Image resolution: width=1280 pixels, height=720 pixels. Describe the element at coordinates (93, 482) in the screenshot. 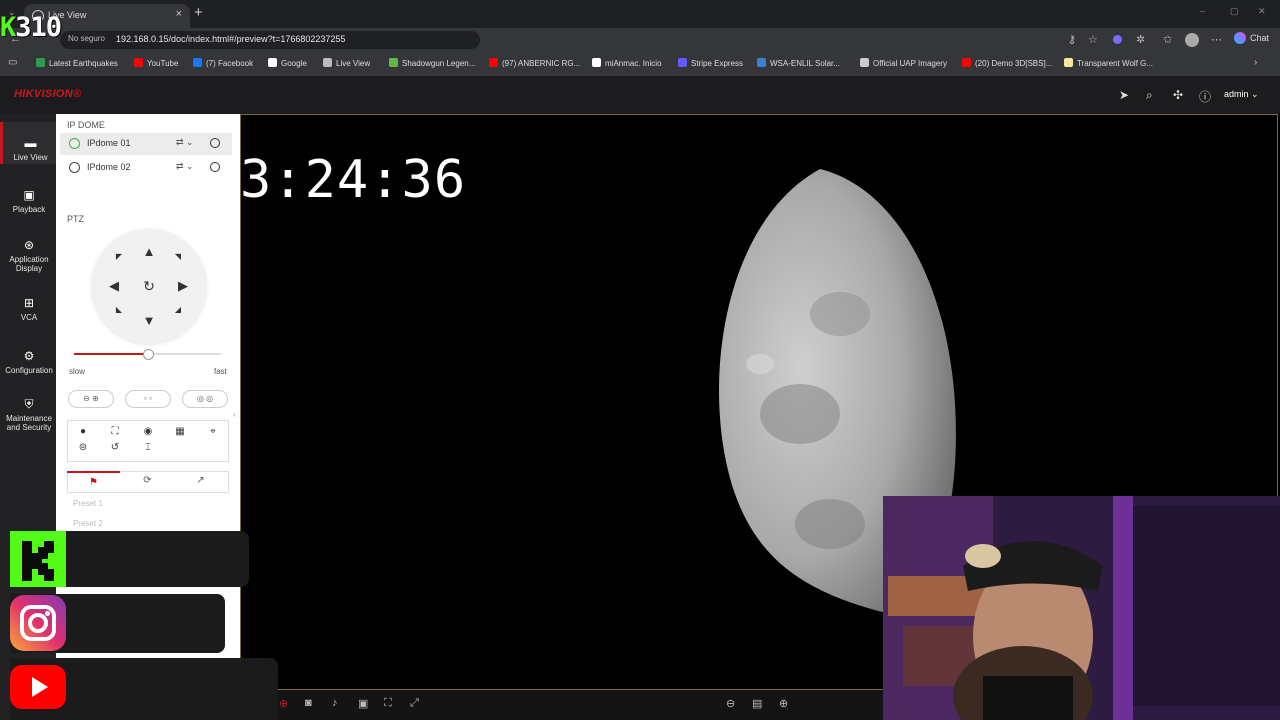

I see `tab-presets-flag-icon: ⚑` at that location.